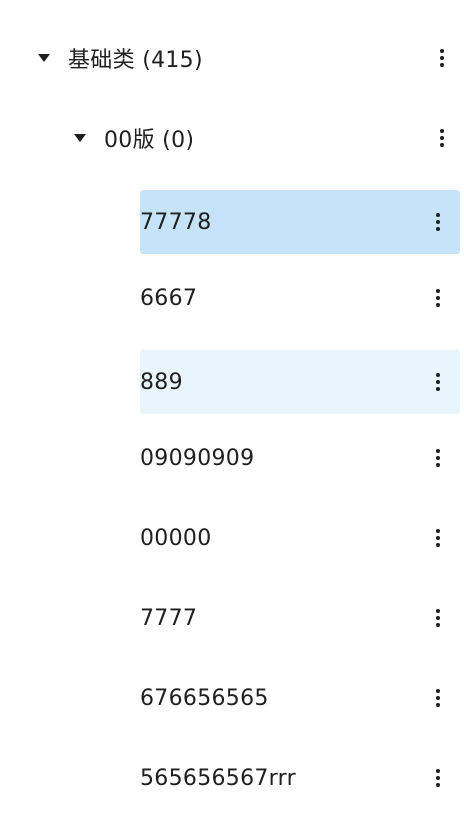 The image size is (464, 824). Describe the element at coordinates (135, 60) in the screenshot. I see `tree-node-label: 基础类 (415)` at that location.